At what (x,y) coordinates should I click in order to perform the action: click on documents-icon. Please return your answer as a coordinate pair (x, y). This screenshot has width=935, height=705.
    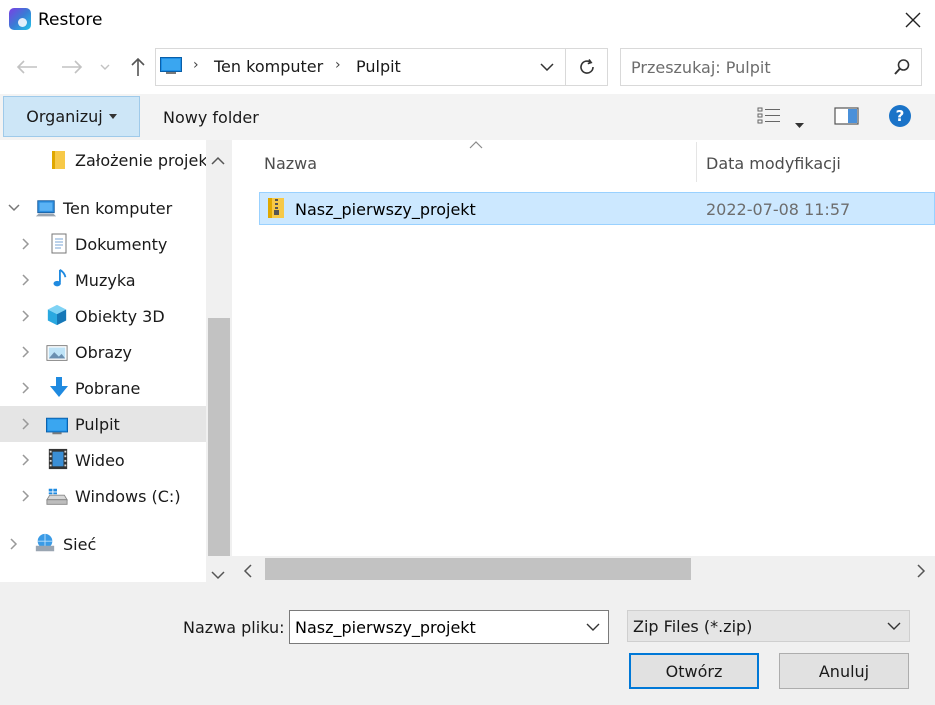
    Looking at the image, I should click on (59, 243).